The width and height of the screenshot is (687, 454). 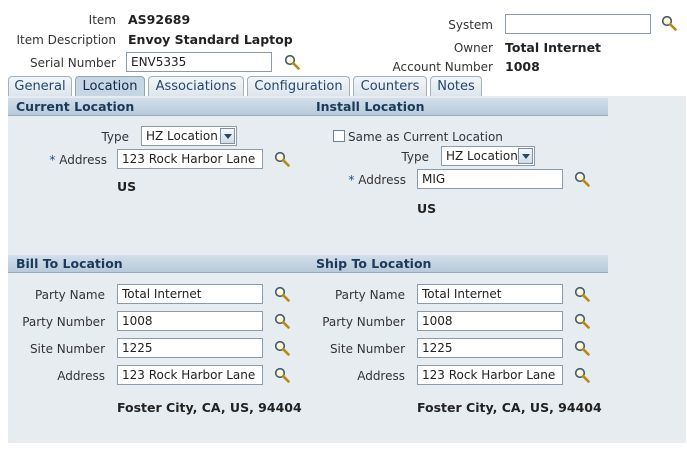 What do you see at coordinates (67, 349) in the screenshot?
I see `bill-site-number-label: Site Number` at bounding box center [67, 349].